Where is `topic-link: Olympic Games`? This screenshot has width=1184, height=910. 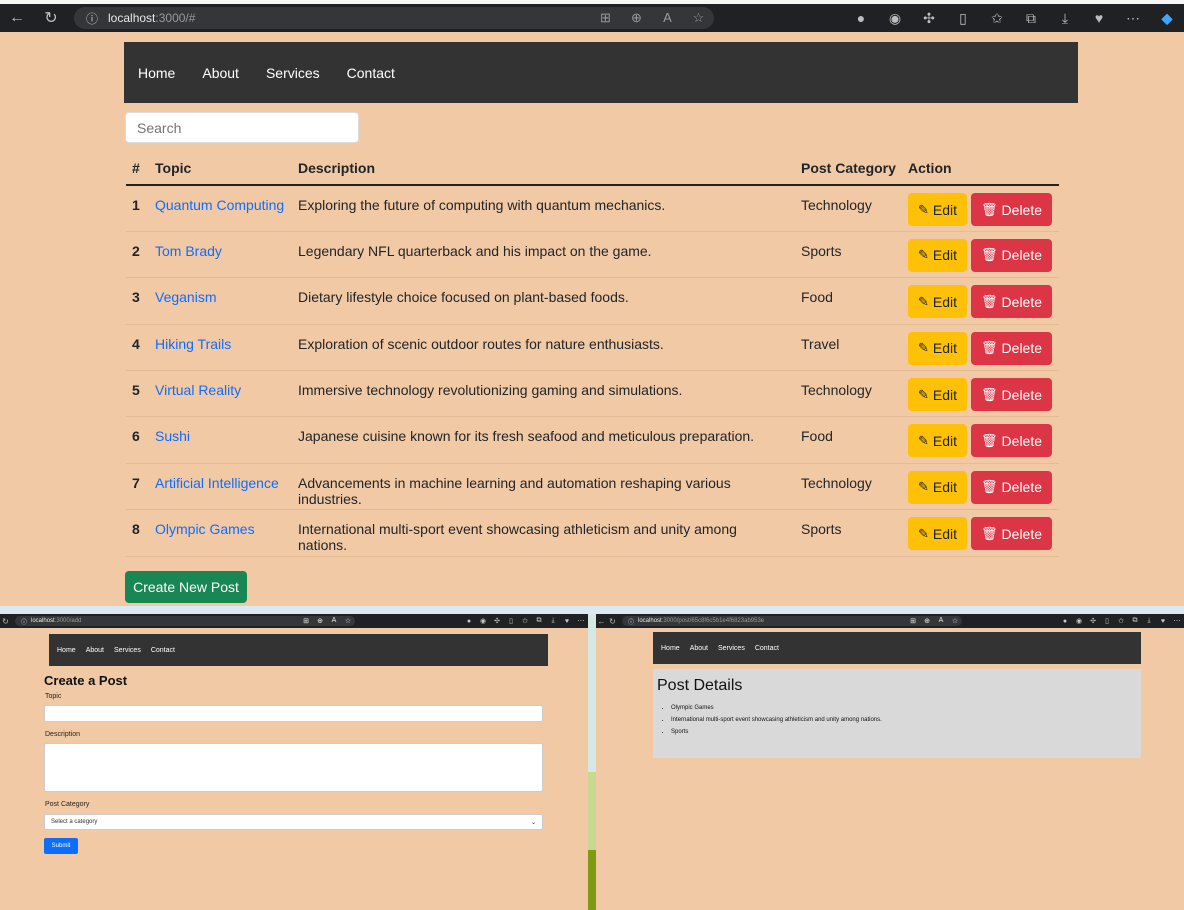 topic-link: Olympic Games is located at coordinates (205, 529).